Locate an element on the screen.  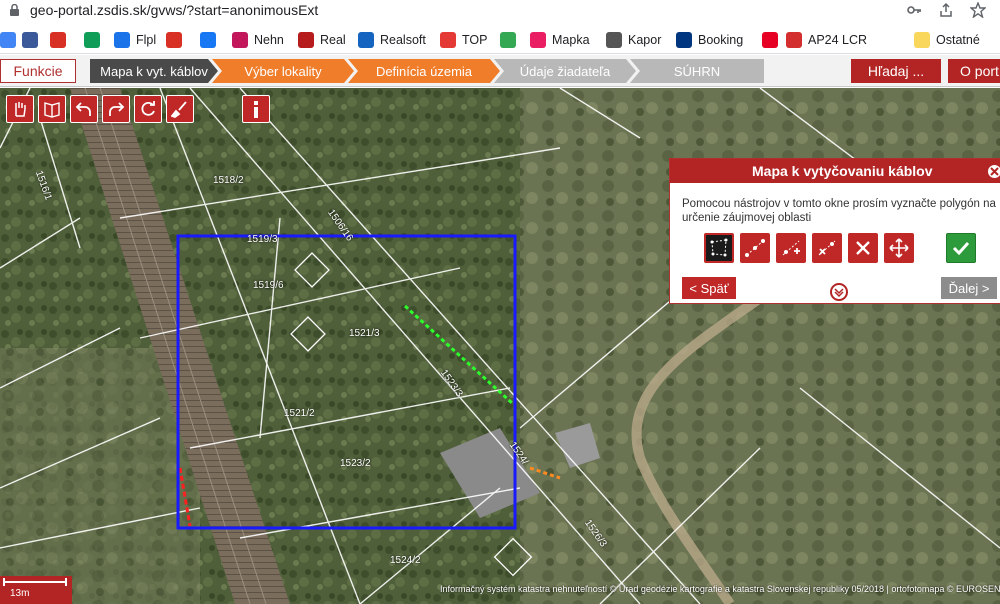
step-udaje-ziadatela: Údaje žiadateľa is located at coordinates (565, 71).